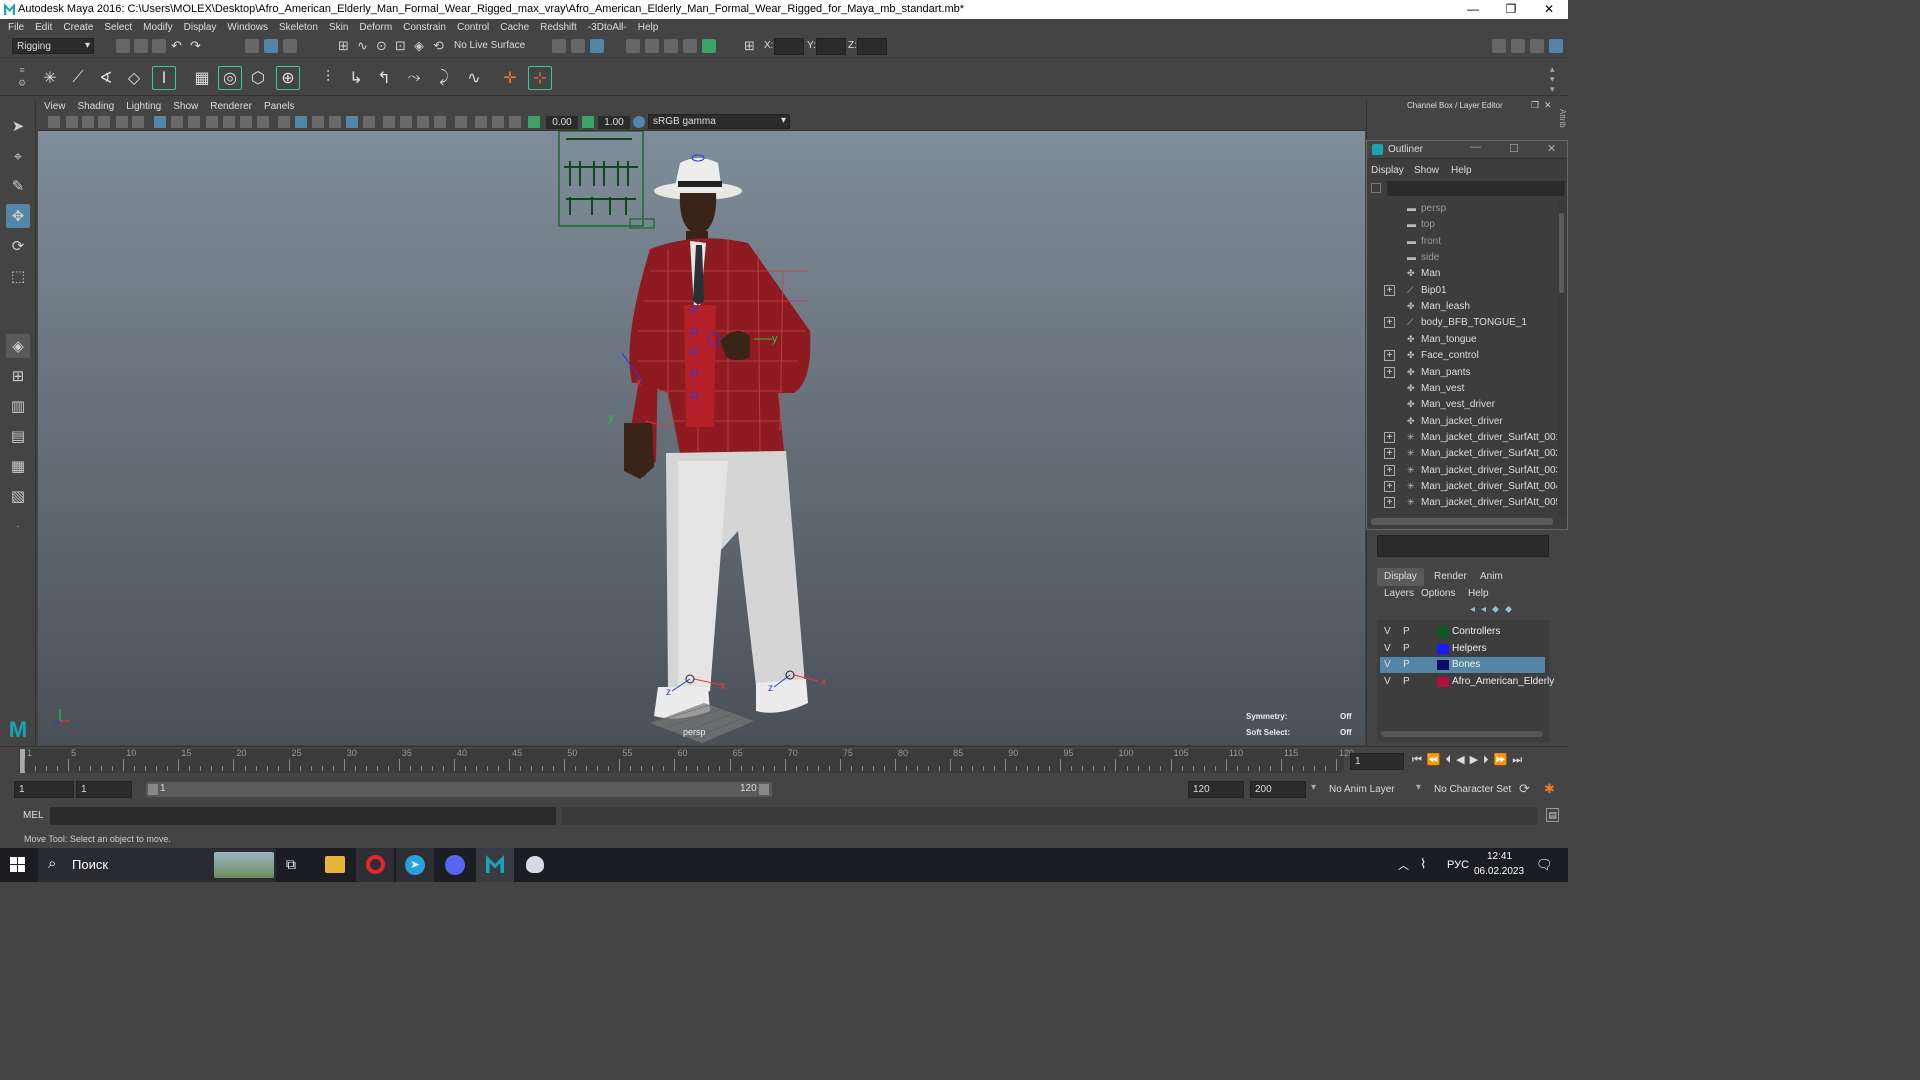 The height and width of the screenshot is (1080, 1920). What do you see at coordinates (1463, 323) in the screenshot?
I see `outliner-item: + ⟋ body_BFB_TONGUE_1` at bounding box center [1463, 323].